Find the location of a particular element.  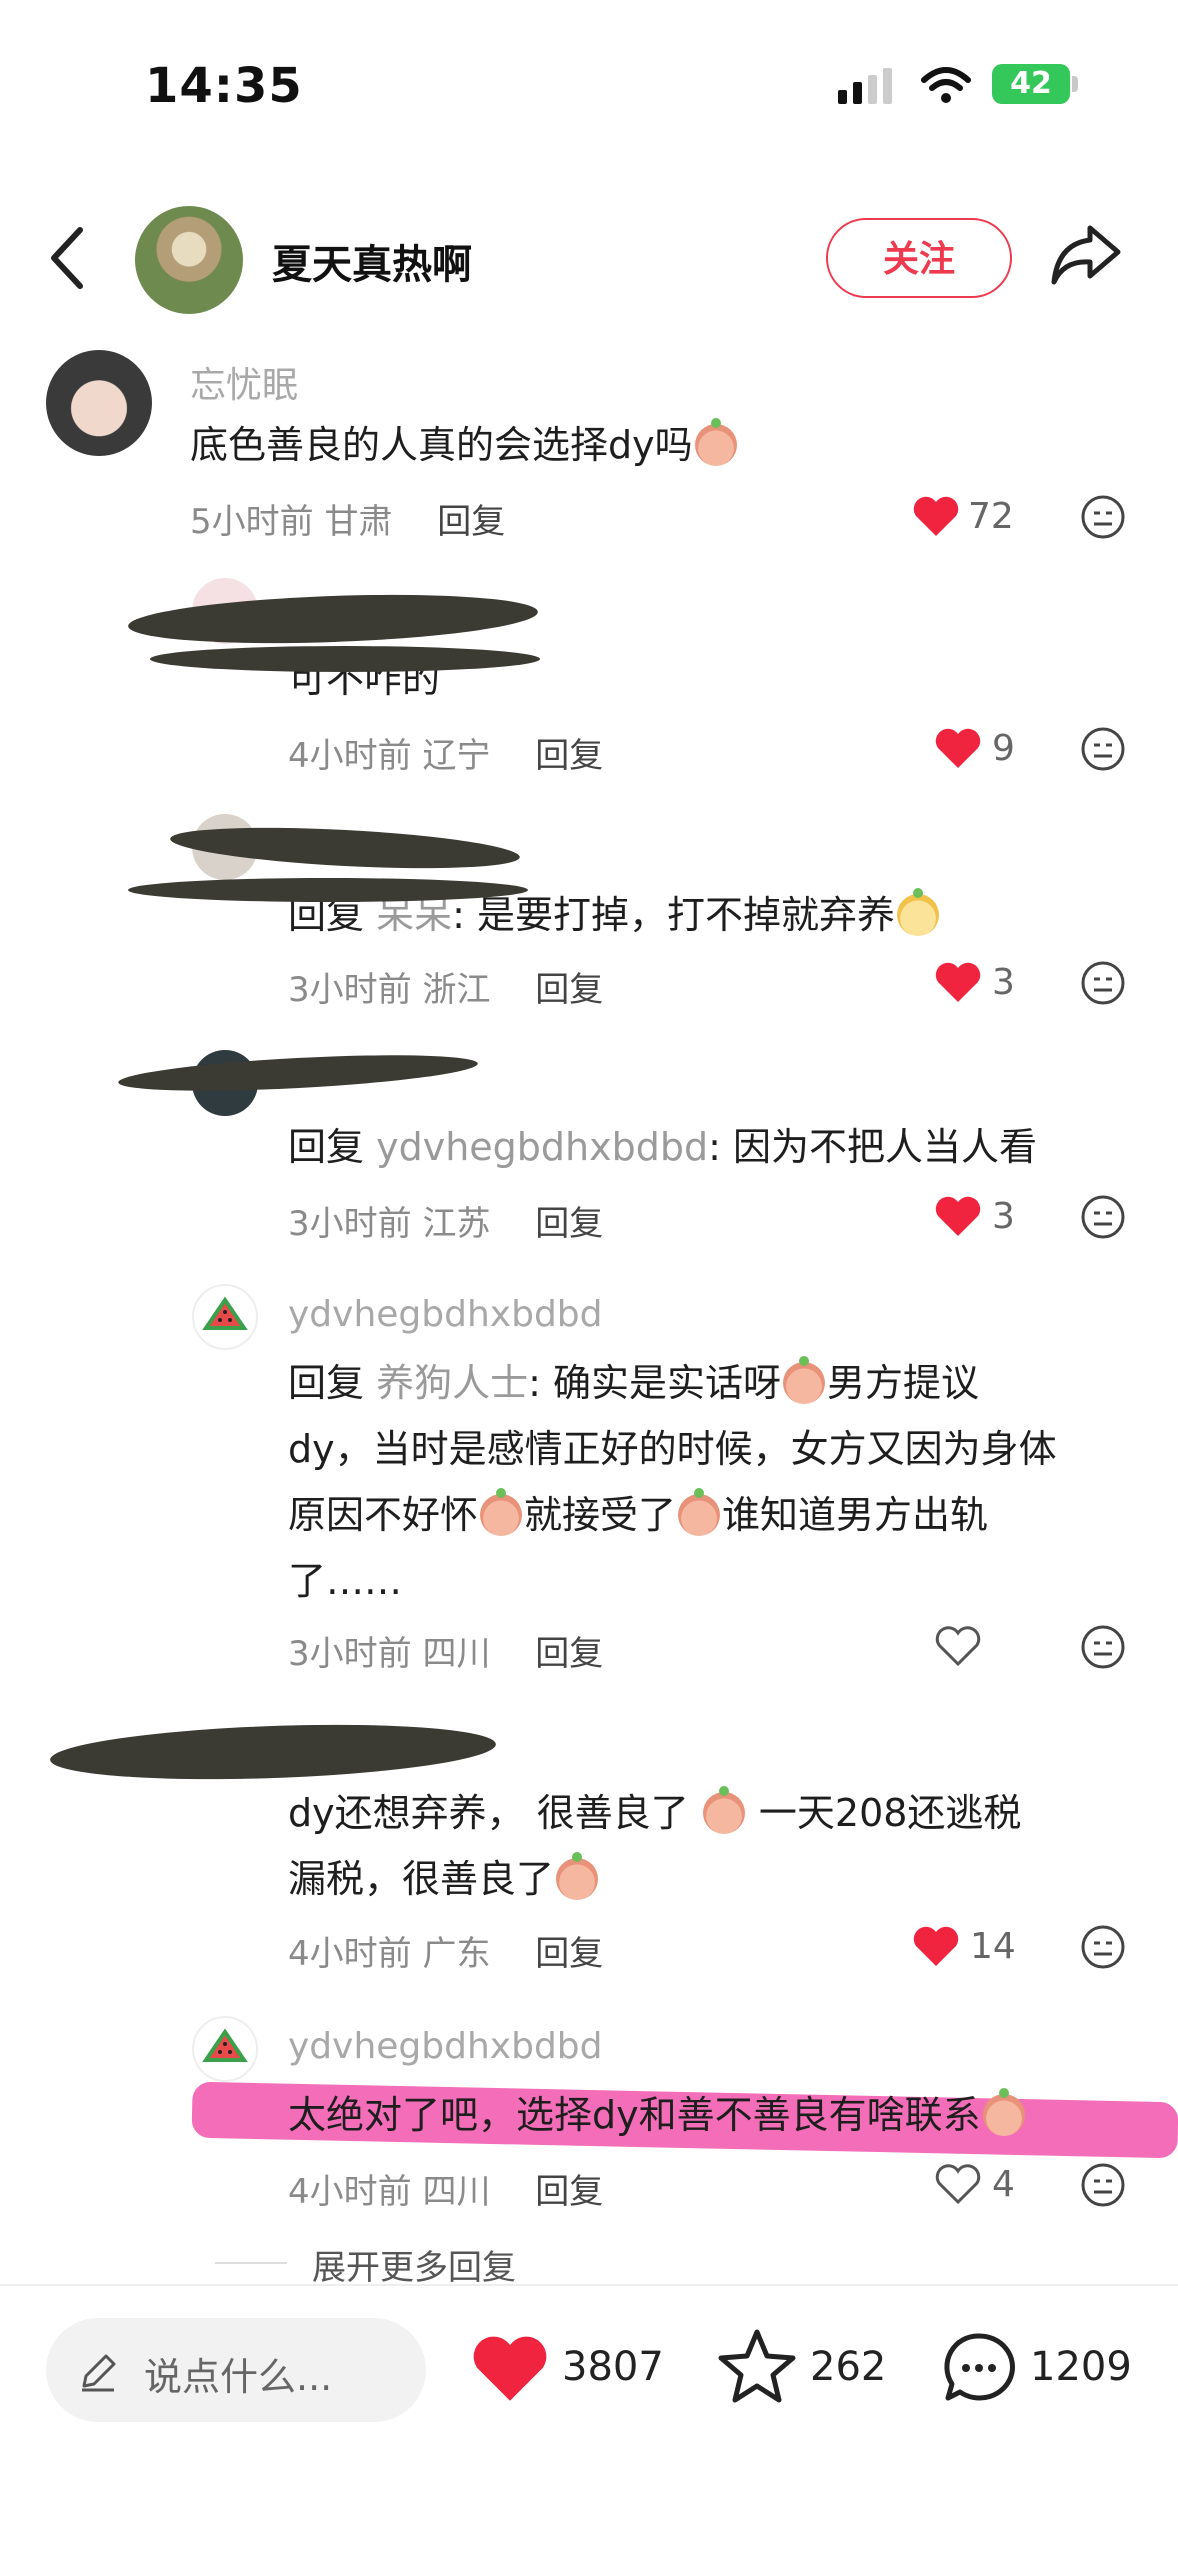

comment-meta: 4小时前 广东 回复 is located at coordinates (445, 1950).